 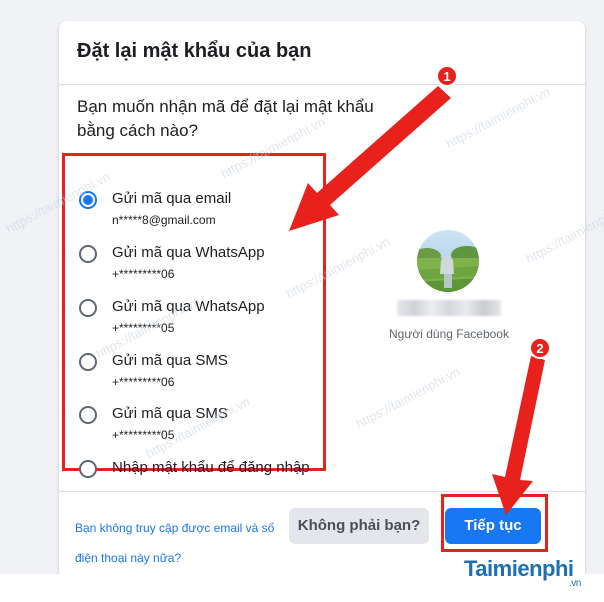 What do you see at coordinates (194, 51) in the screenshot?
I see `dialog-title: Đặt lại mật khẩu của bạn` at bounding box center [194, 51].